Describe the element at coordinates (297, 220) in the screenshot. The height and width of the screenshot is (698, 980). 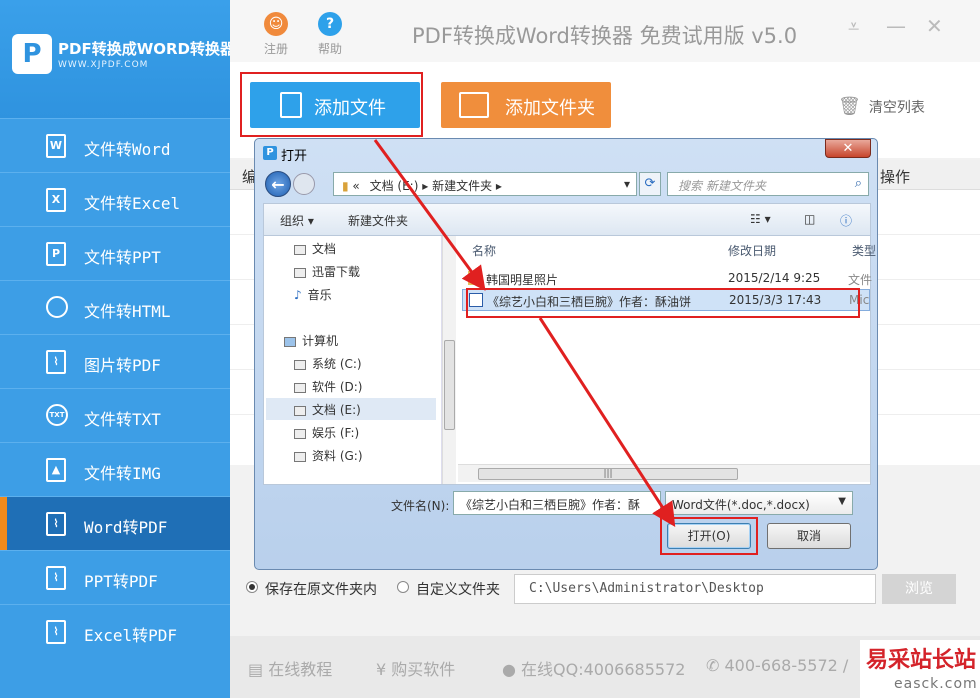
I see `organize-menu: 组织 ▾` at that location.